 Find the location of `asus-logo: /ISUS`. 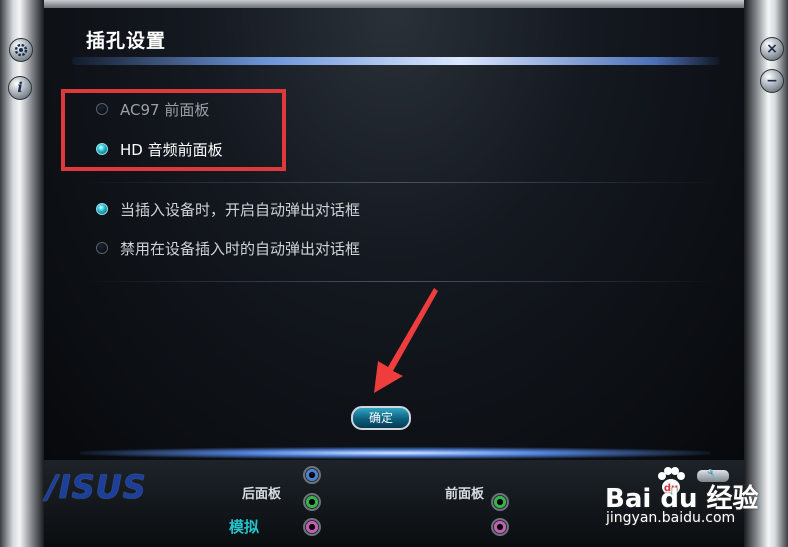

asus-logo: /ISUS is located at coordinates (96, 487).